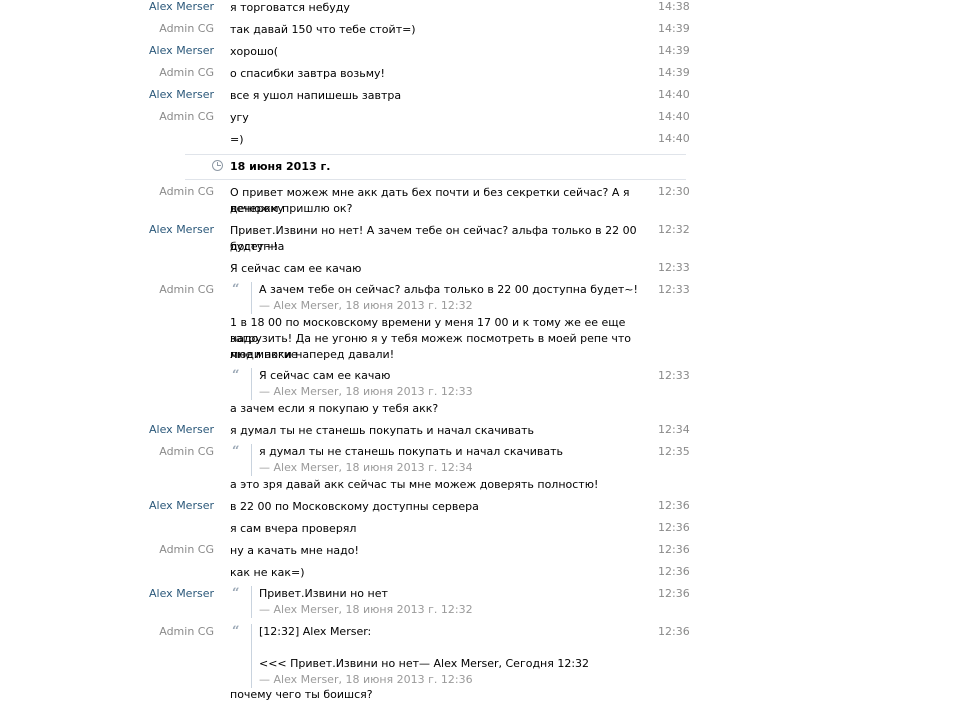 The height and width of the screenshot is (703, 965). I want to click on day-separator-top-line, so click(435, 154).